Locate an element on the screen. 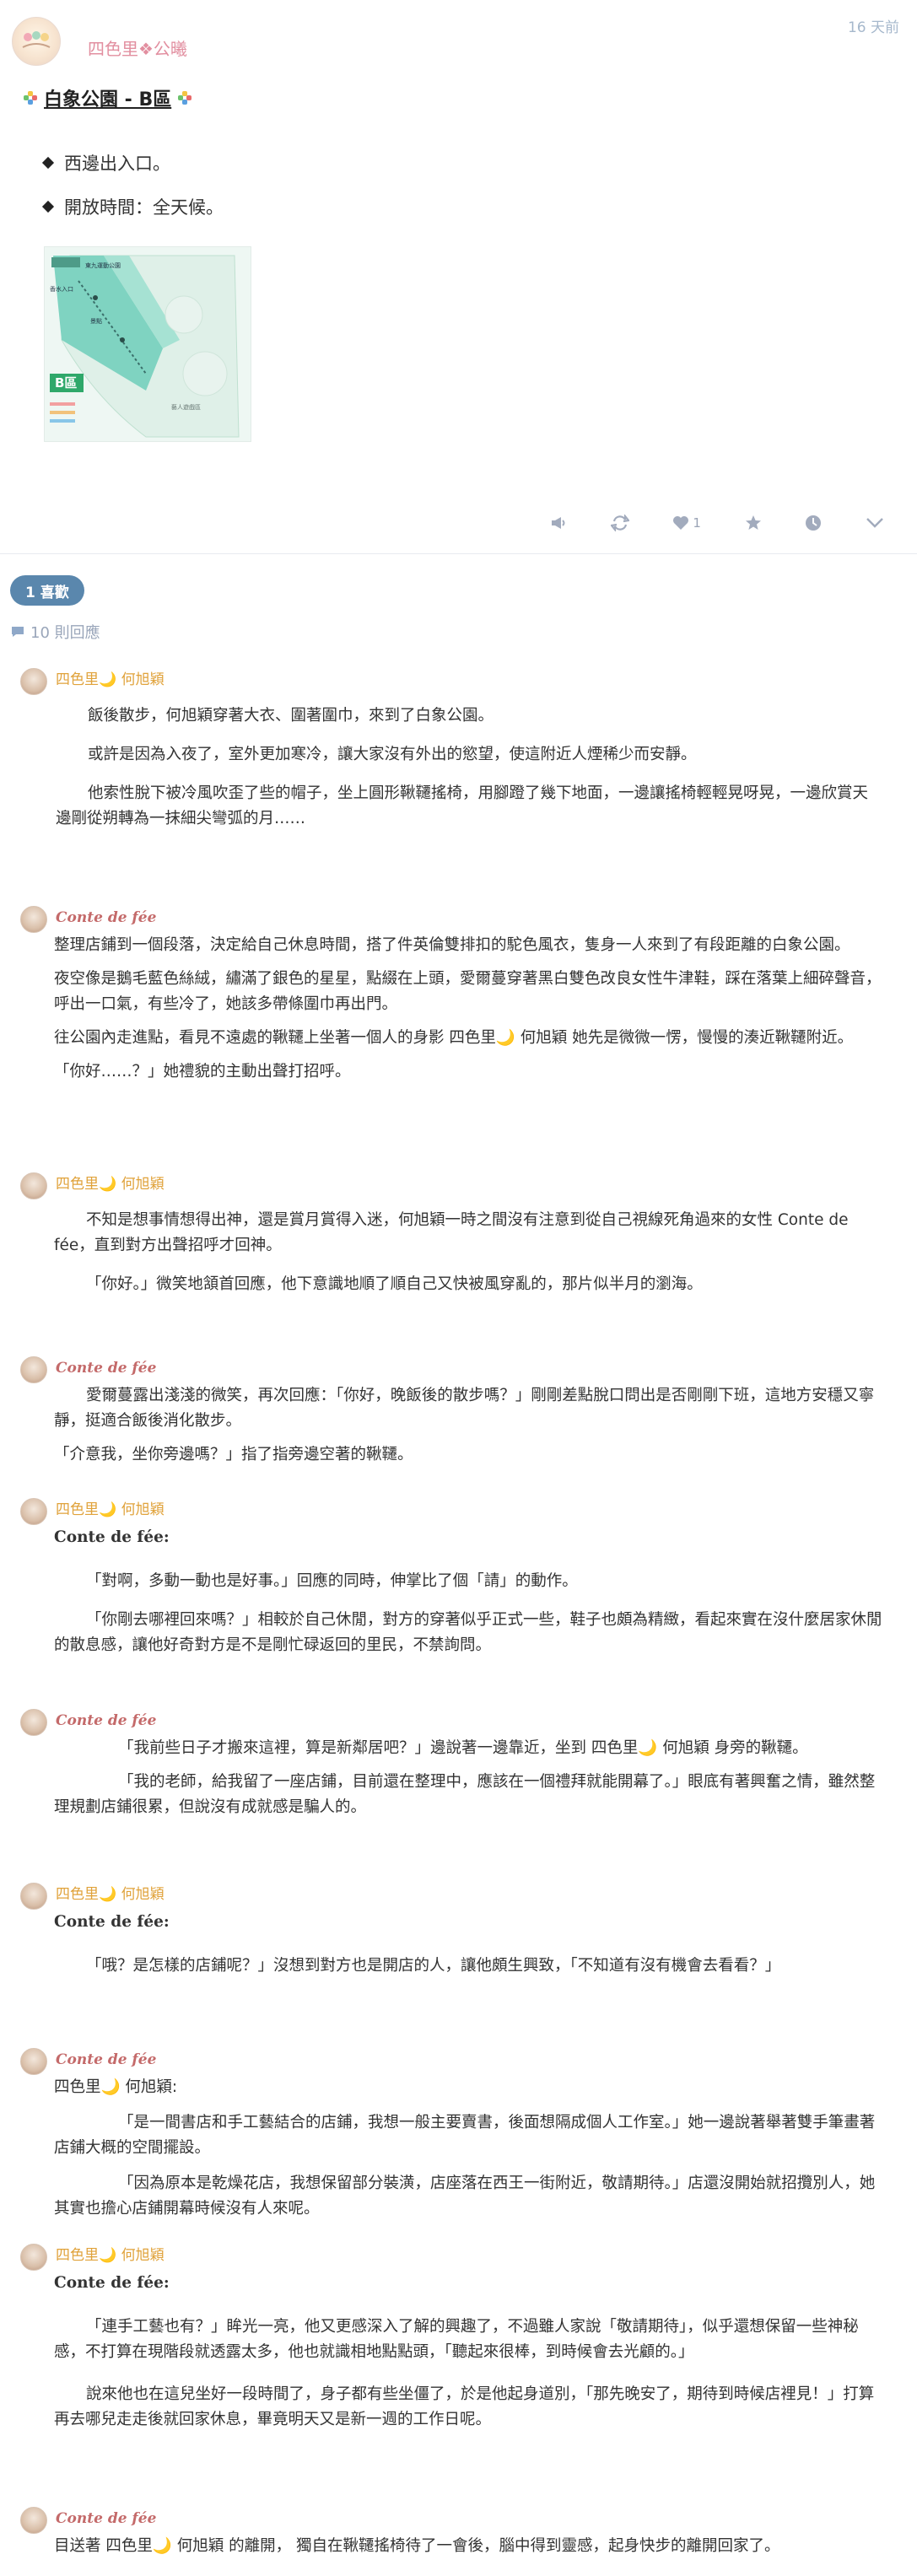 The image size is (917, 2576). svg-text: 東九運動公園 is located at coordinates (103, 265).